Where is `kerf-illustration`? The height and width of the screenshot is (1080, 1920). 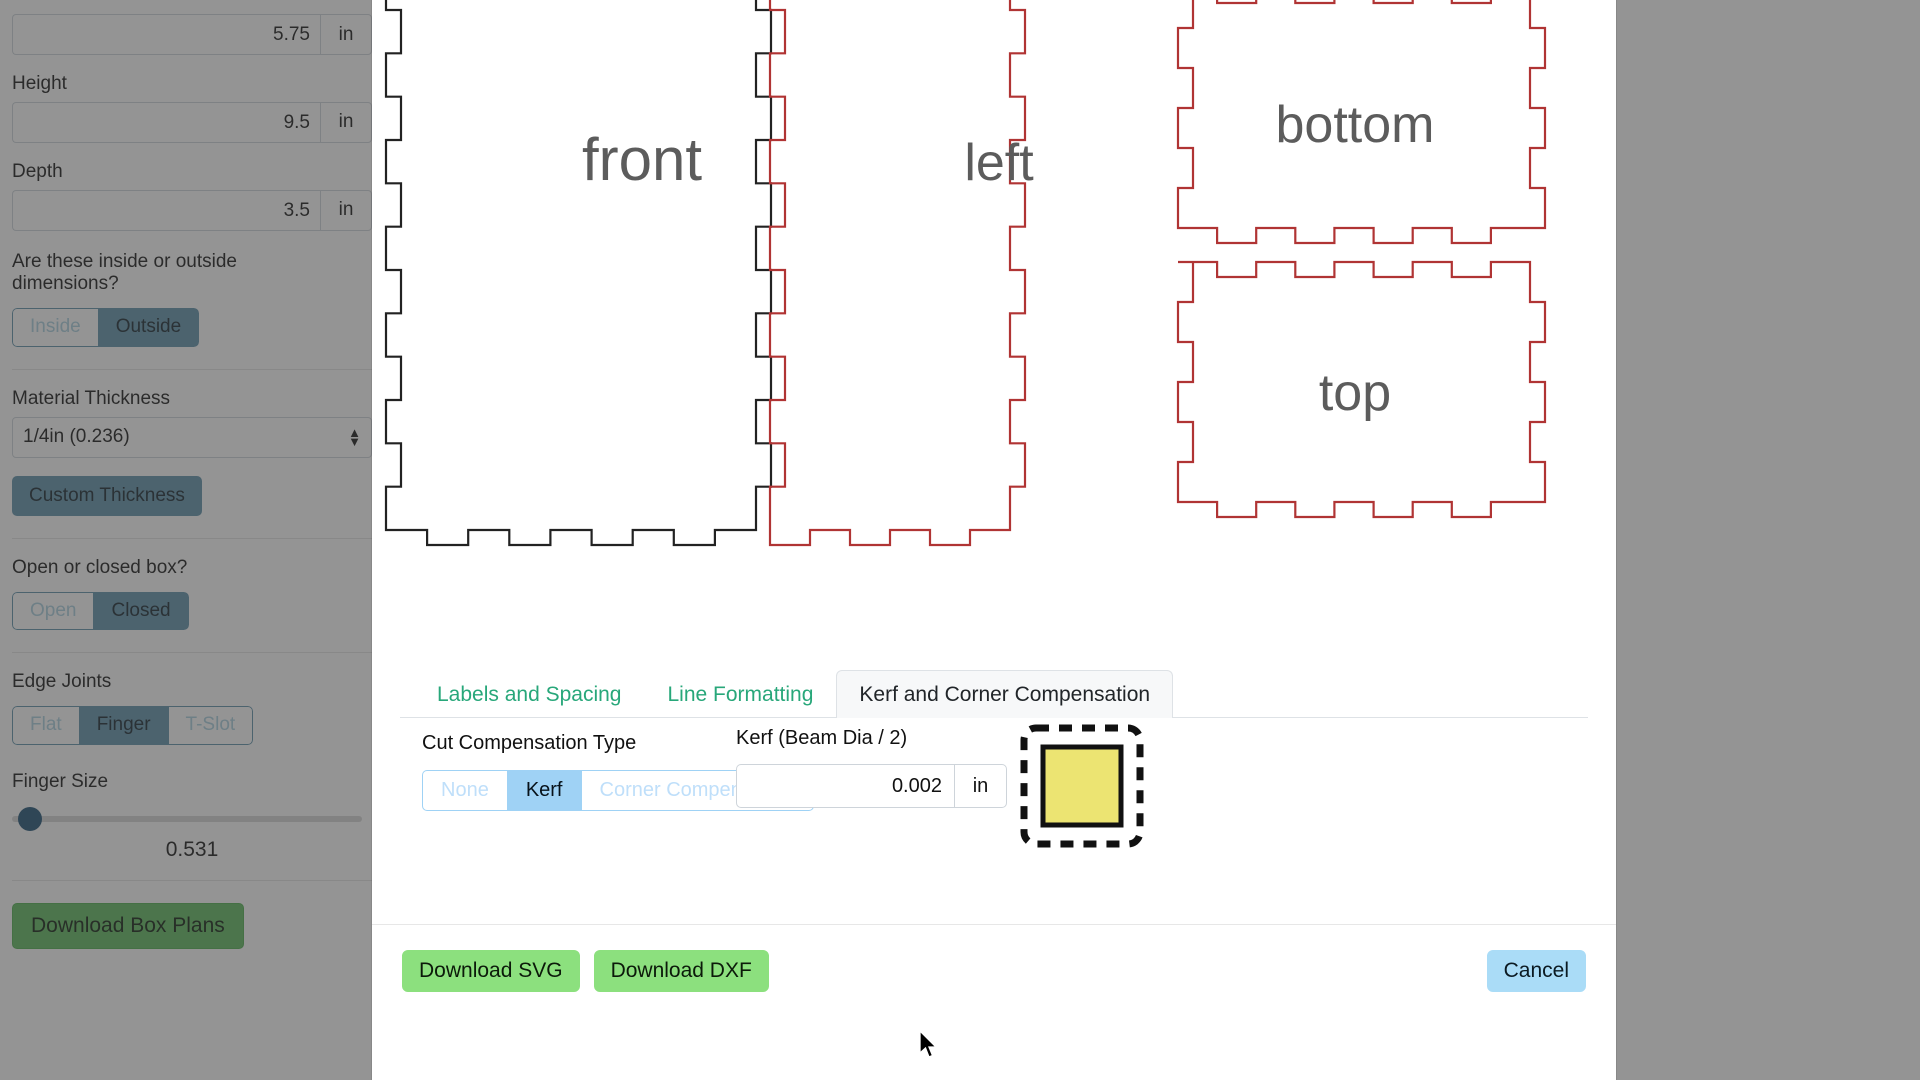 kerf-illustration is located at coordinates (1082, 788).